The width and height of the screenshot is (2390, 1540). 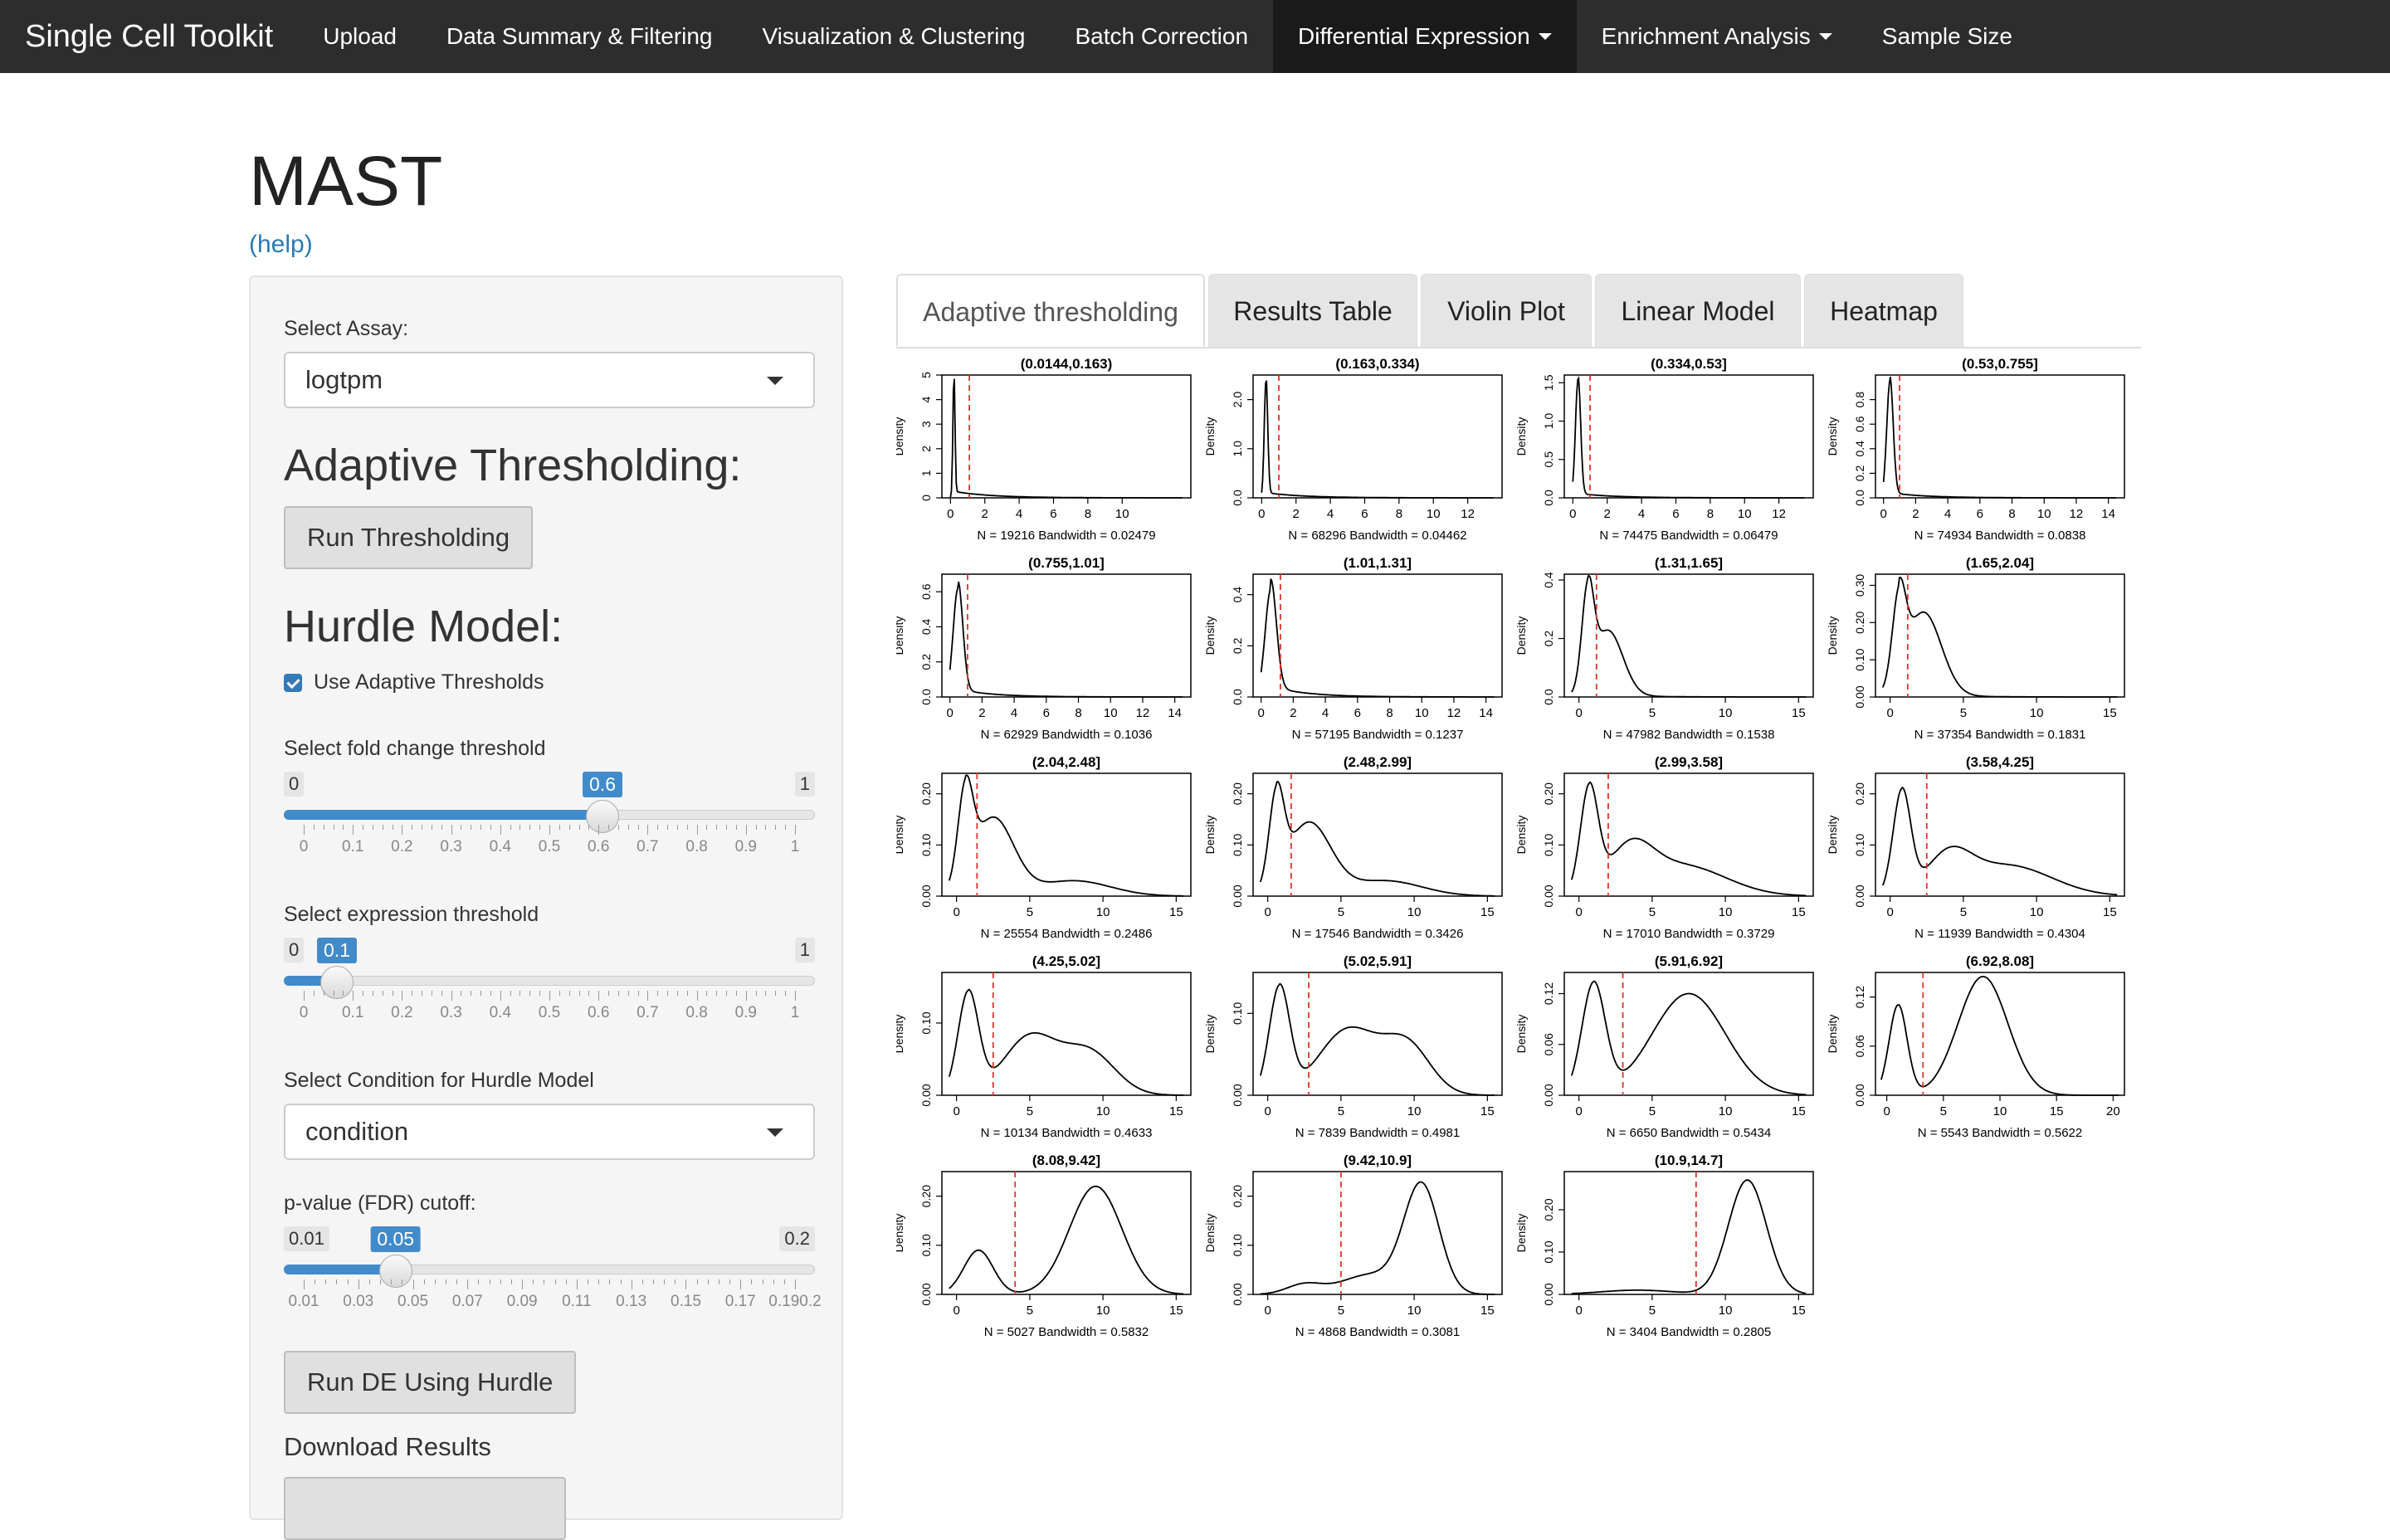 What do you see at coordinates (1884, 310) in the screenshot?
I see `tab-heatmap: Heatmap` at bounding box center [1884, 310].